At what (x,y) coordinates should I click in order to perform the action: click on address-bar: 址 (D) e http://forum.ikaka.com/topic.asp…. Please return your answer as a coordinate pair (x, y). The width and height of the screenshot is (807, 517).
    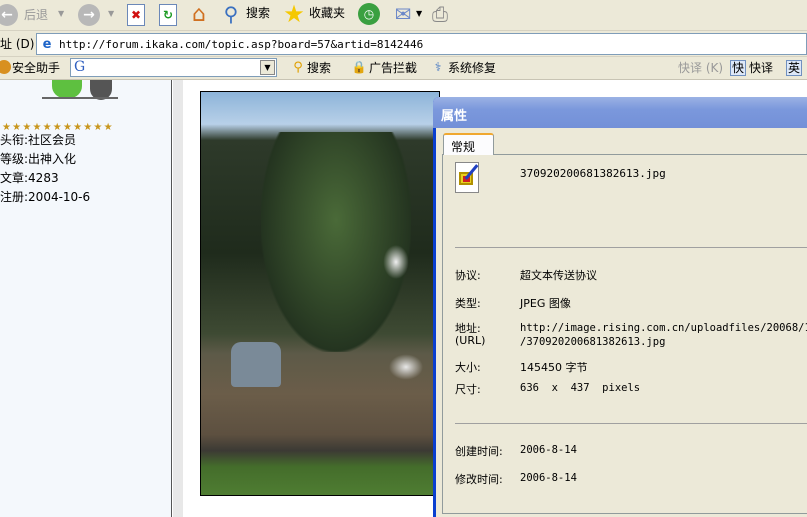
    Looking at the image, I should click on (403, 44).